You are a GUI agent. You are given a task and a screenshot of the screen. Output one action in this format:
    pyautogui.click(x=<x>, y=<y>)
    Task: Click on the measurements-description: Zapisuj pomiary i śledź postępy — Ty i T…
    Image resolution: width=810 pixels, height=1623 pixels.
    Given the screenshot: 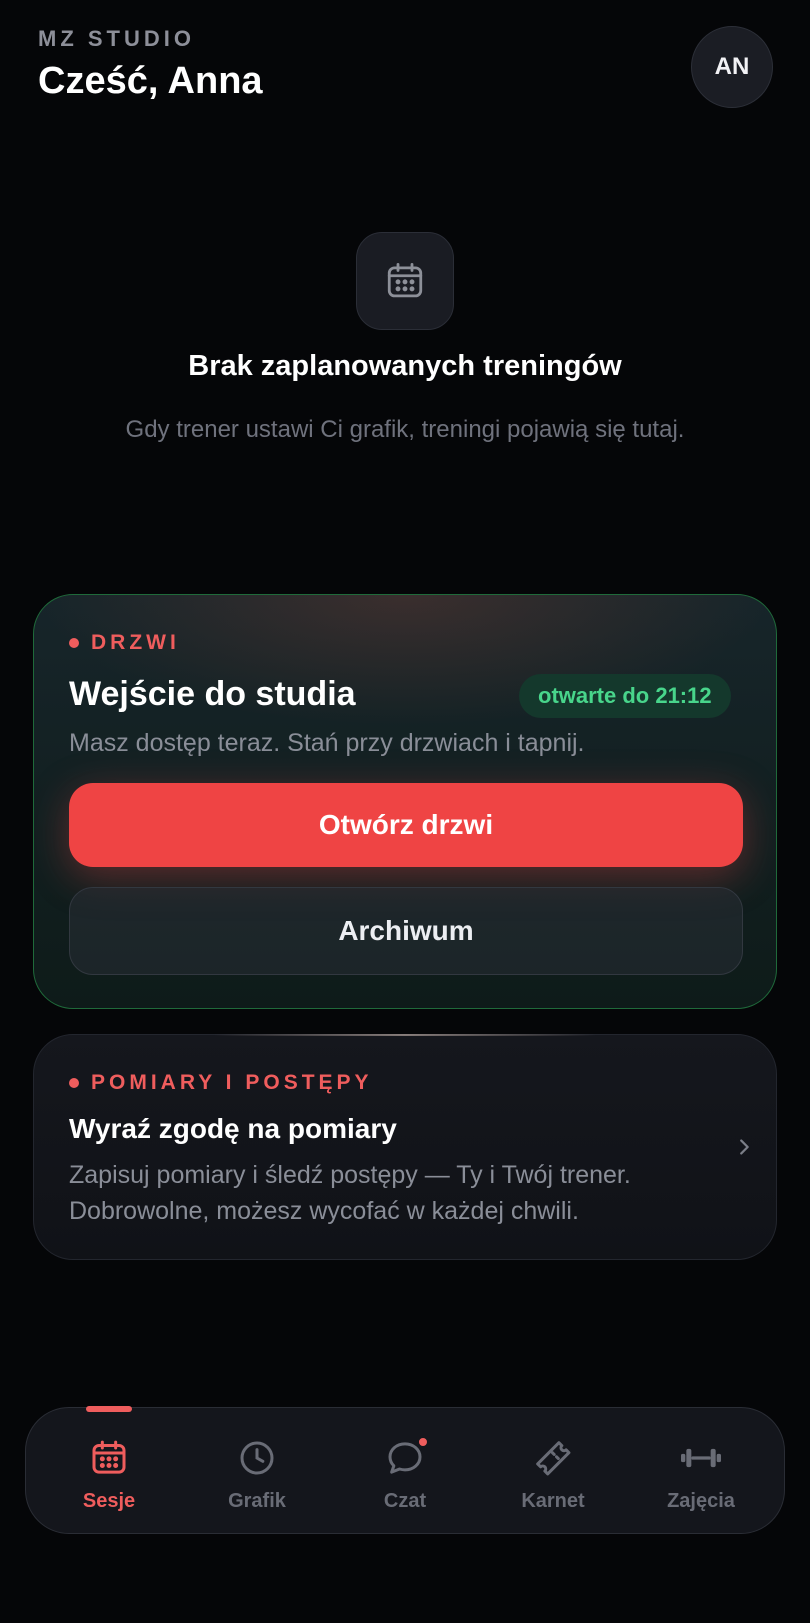 What is the action you would take?
    pyautogui.click(x=350, y=1193)
    